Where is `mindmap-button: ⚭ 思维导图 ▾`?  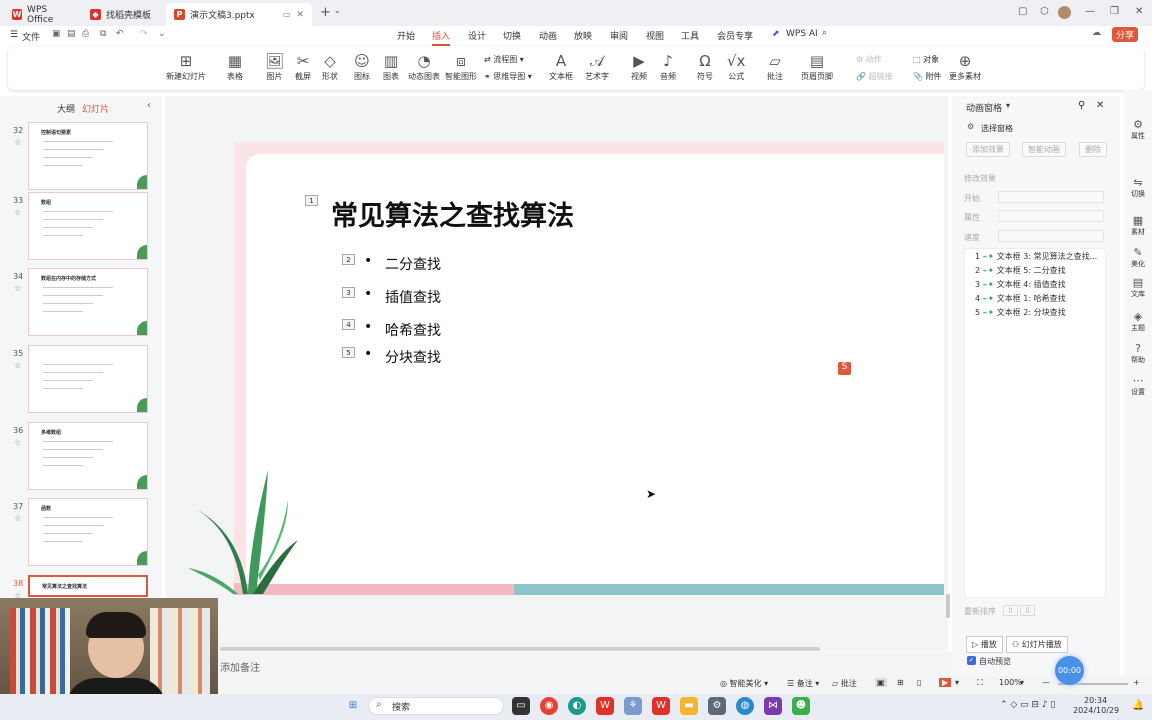
mindmap-button: ⚭ 思维导图 ▾ is located at coordinates (508, 76).